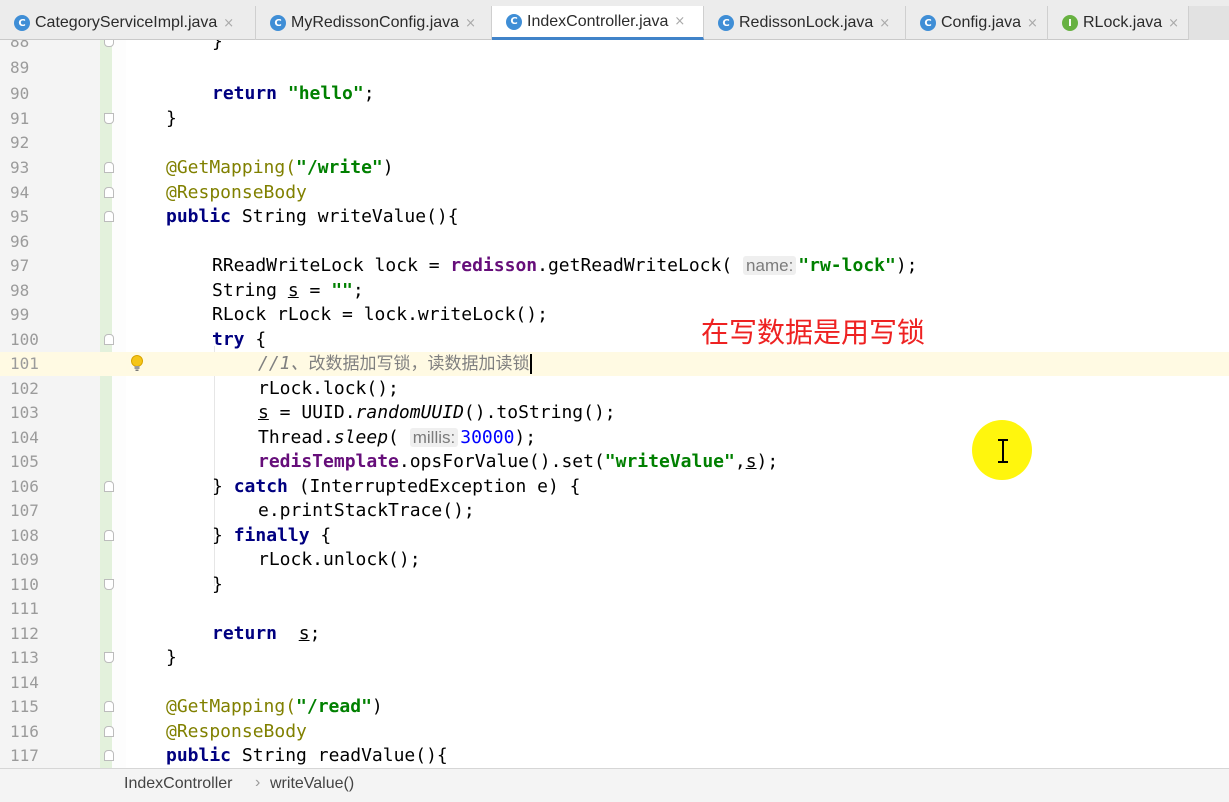 Image resolution: width=1229 pixels, height=802 pixels. Describe the element at coordinates (272, 535) in the screenshot. I see `code-text: } finally {` at that location.